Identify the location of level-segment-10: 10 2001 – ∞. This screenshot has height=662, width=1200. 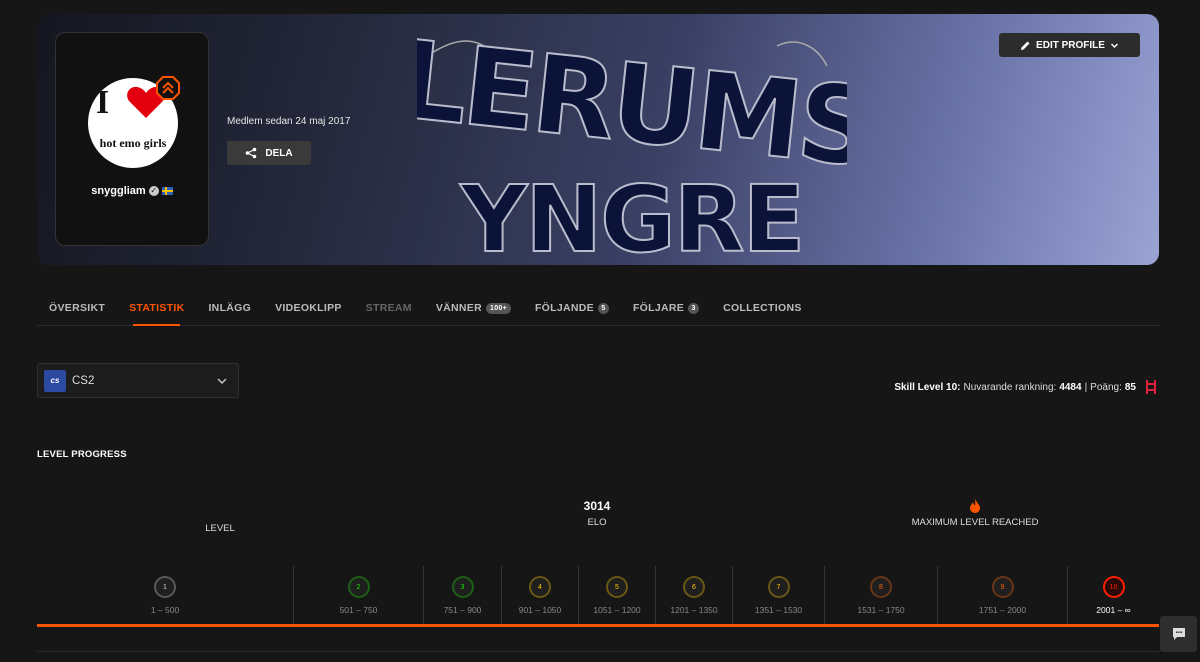
(1113, 595).